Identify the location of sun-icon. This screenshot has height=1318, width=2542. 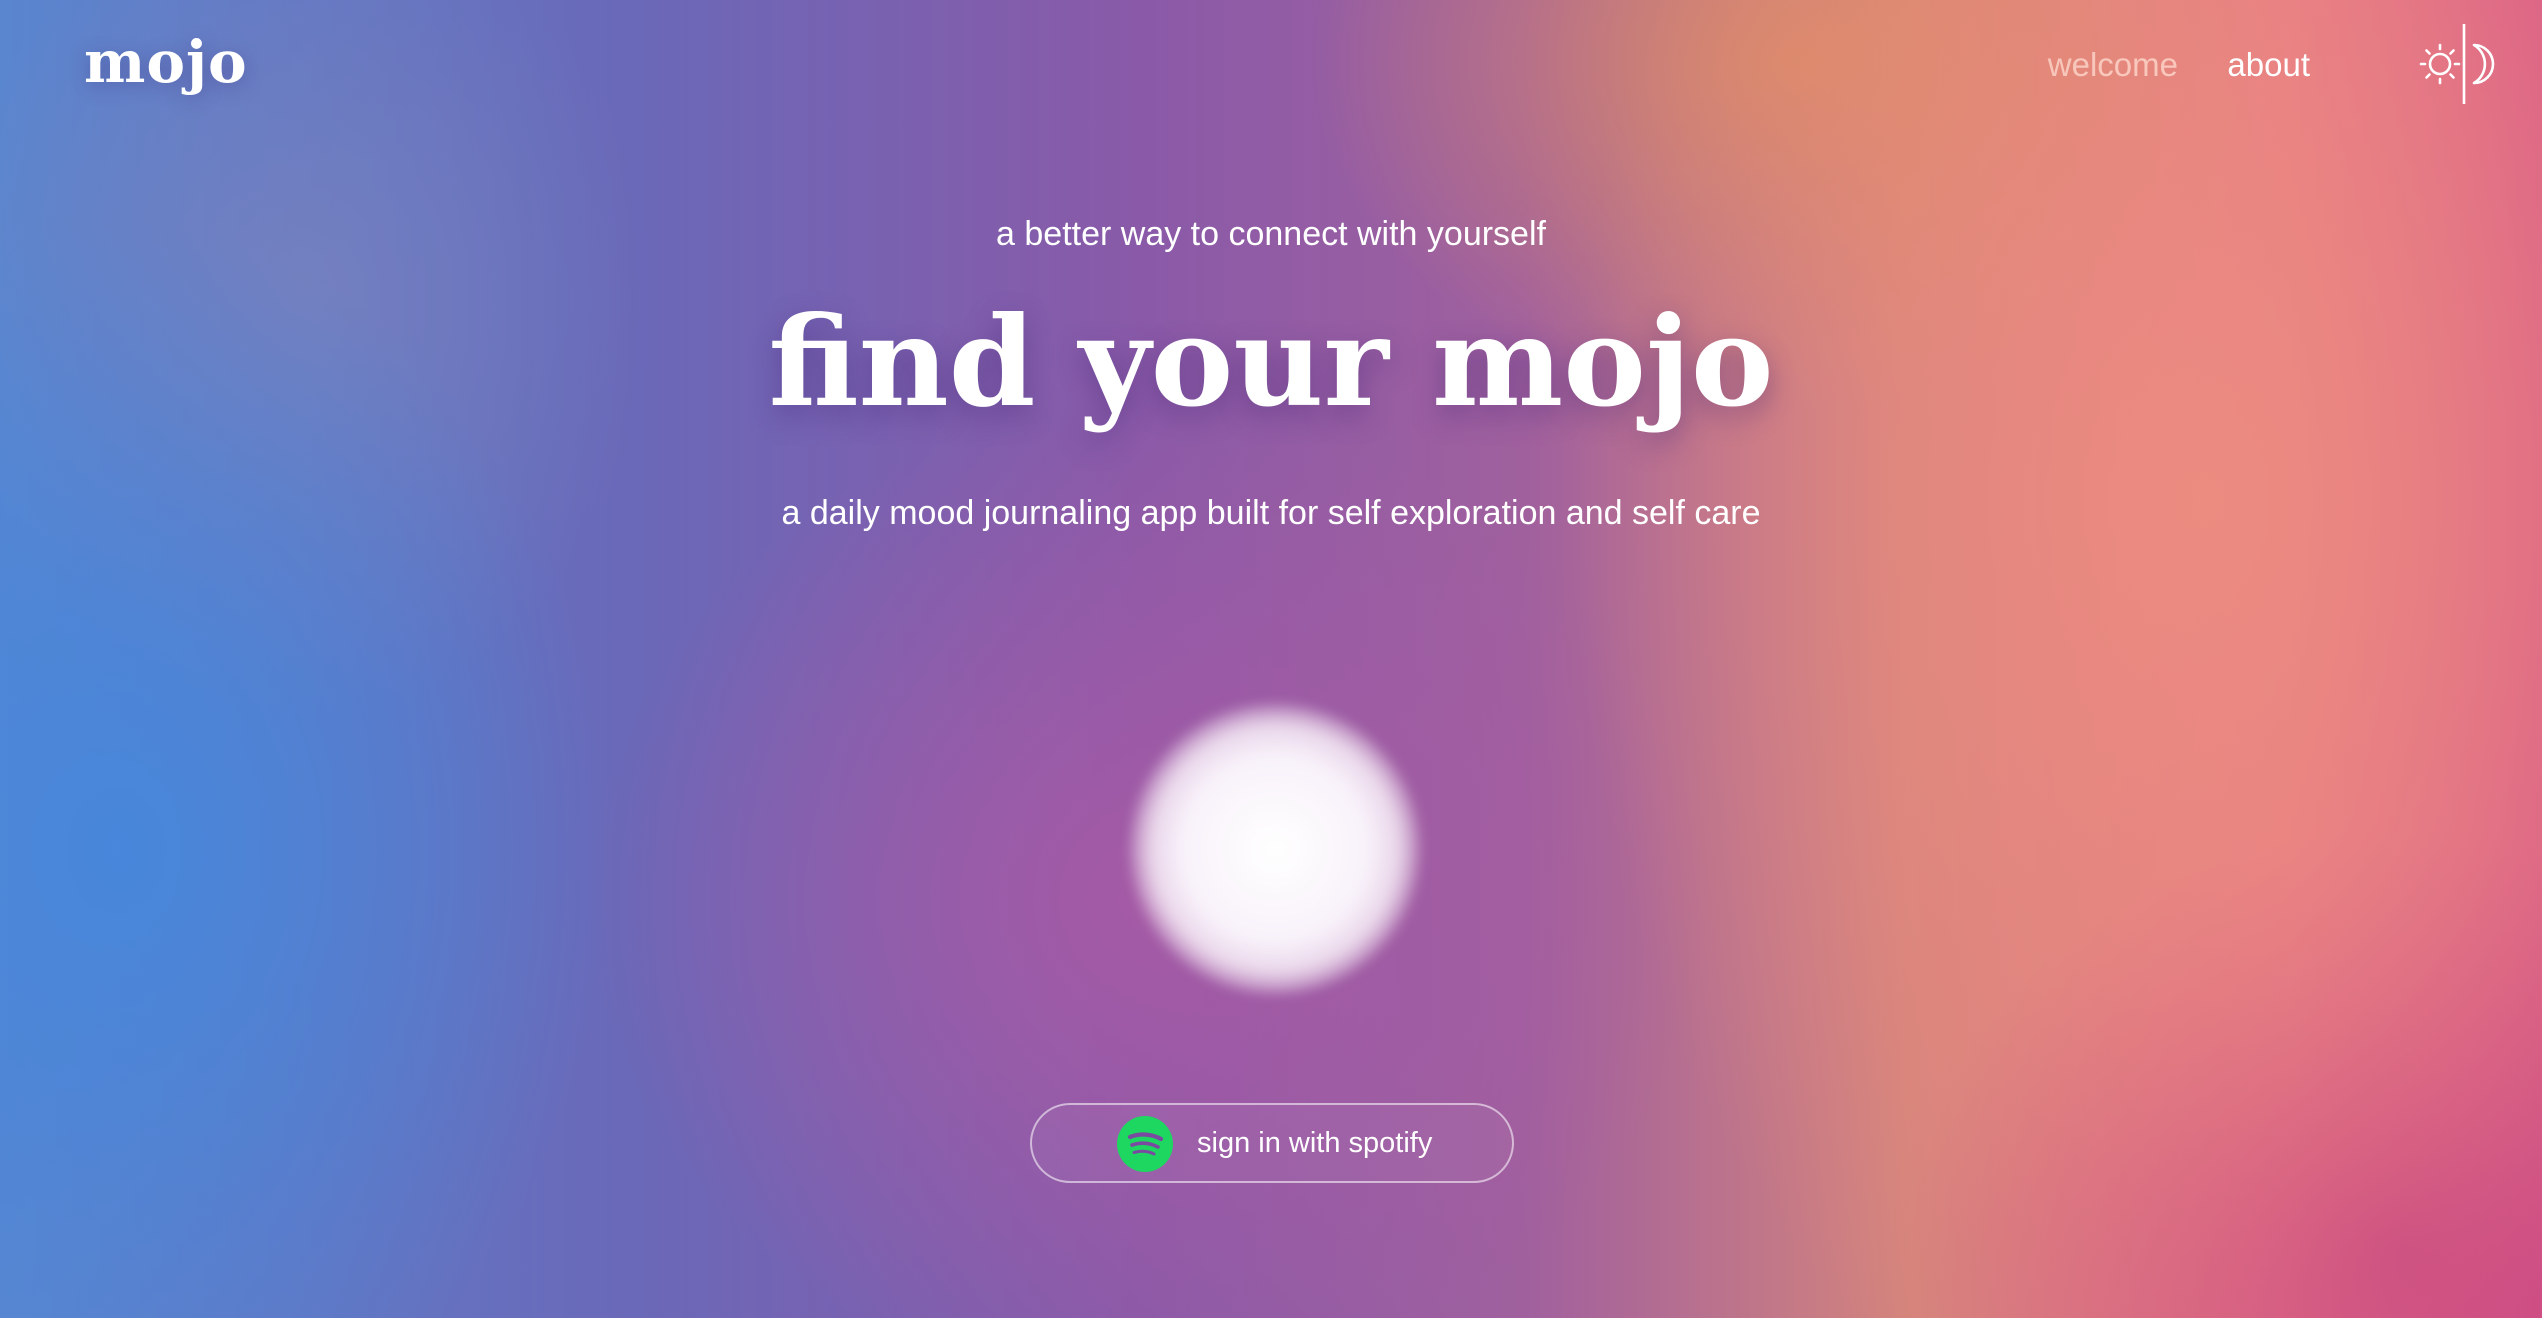
(2440, 64).